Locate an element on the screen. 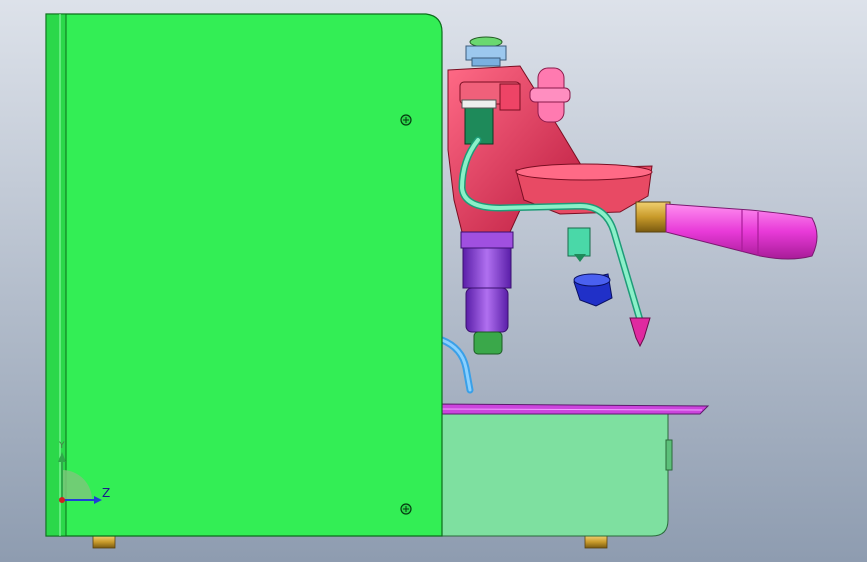 The height and width of the screenshot is (566, 867). pump-collar is located at coordinates (487, 240).